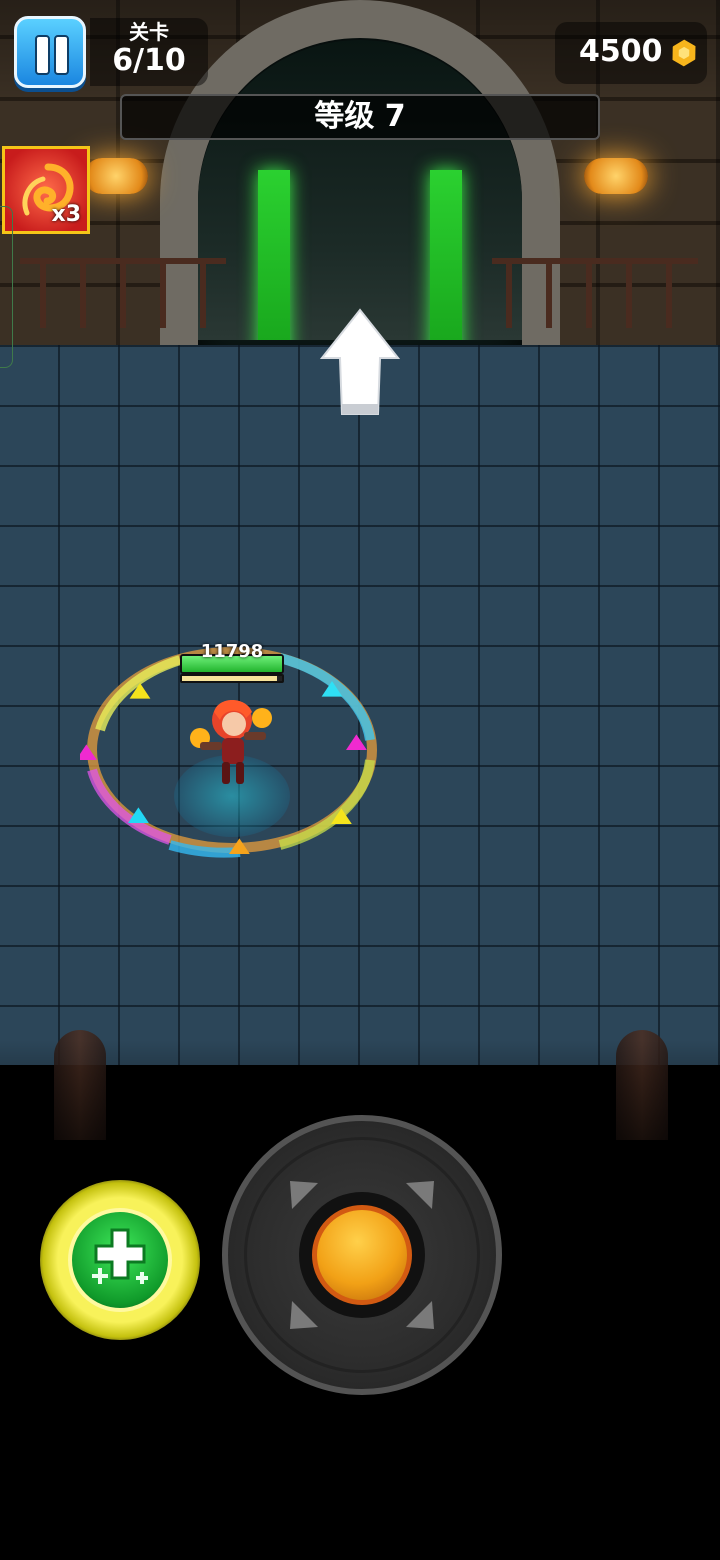  What do you see at coordinates (232, 651) in the screenshot?
I see `player-hp-value: 11798` at bounding box center [232, 651].